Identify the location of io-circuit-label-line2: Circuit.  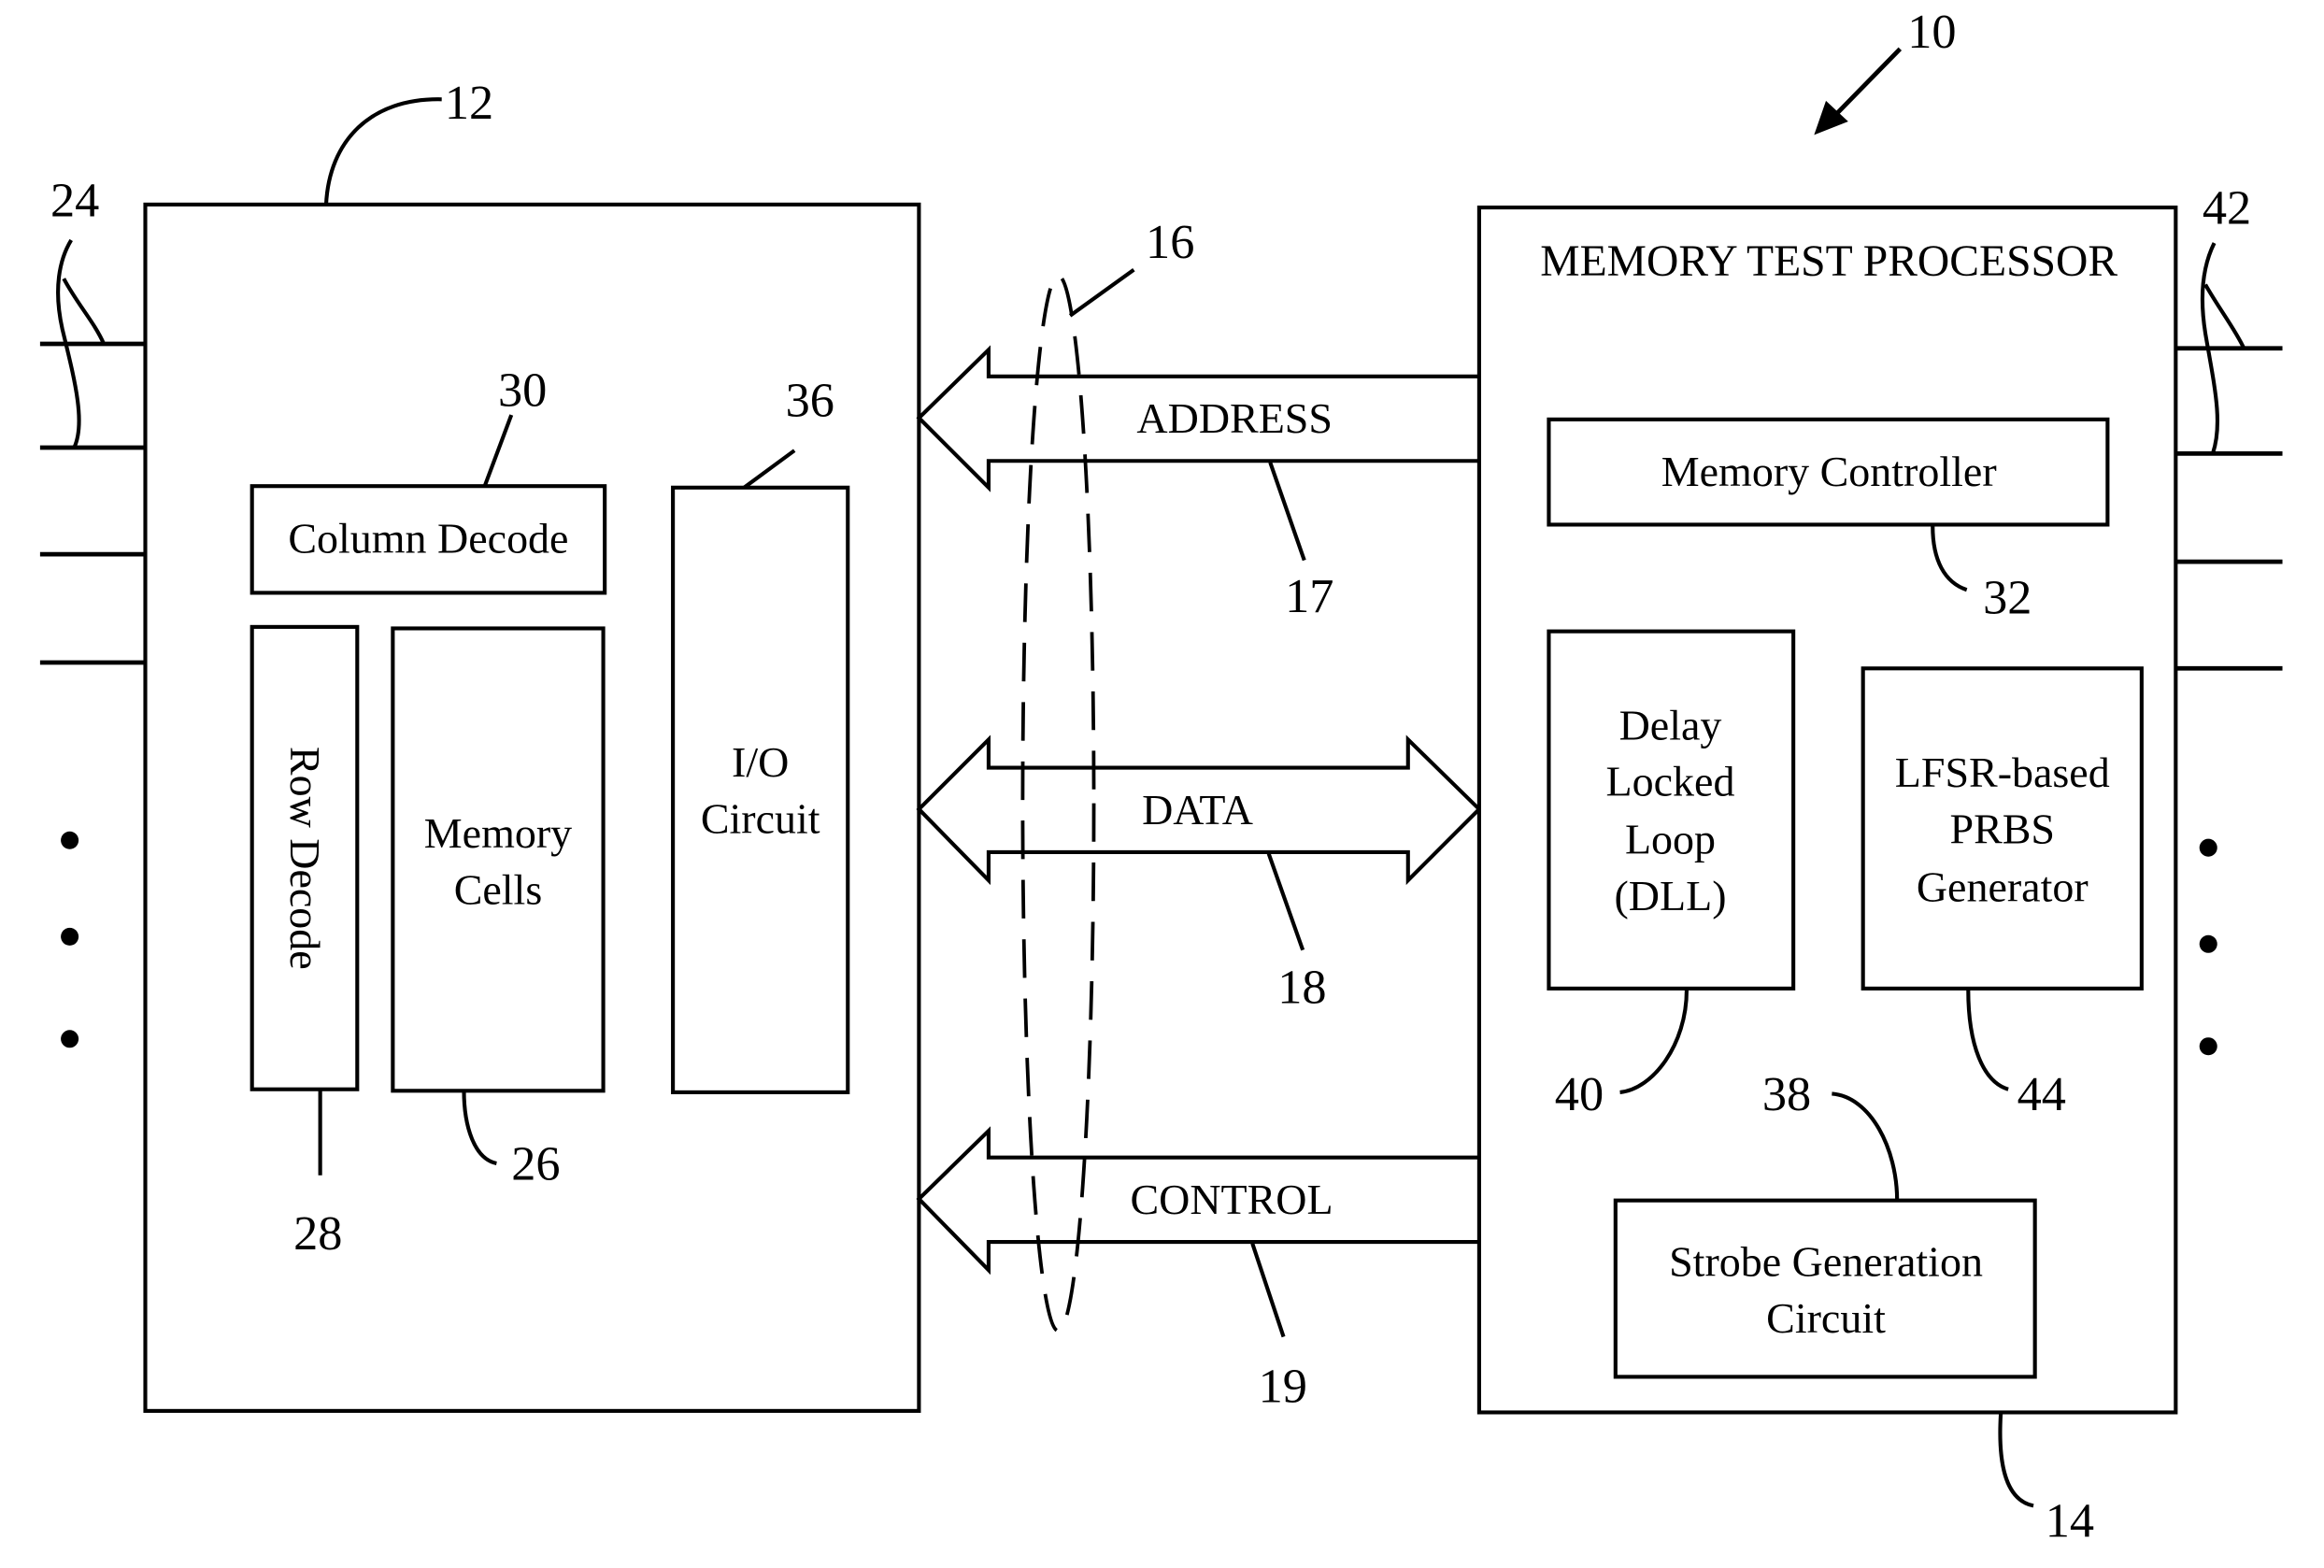
(760, 818).